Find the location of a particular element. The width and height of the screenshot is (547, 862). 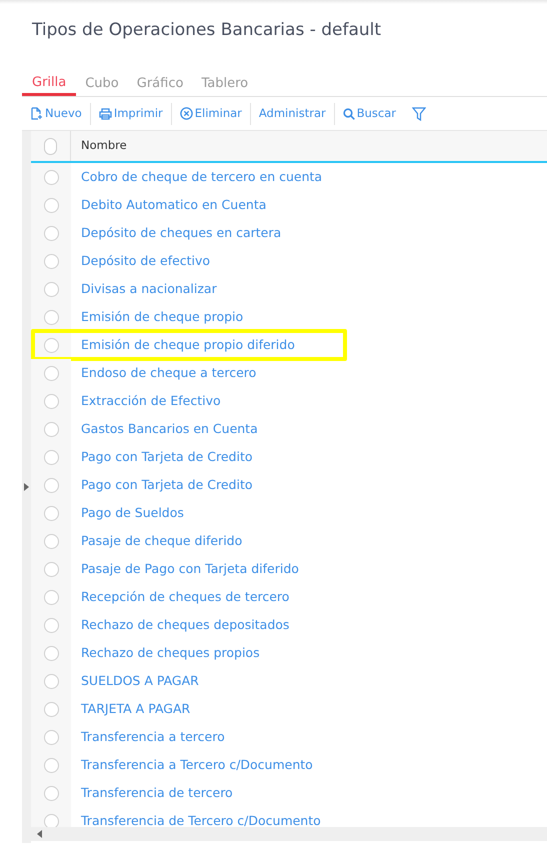

name-link: Transferencia a Tercero c/Documento is located at coordinates (197, 765).